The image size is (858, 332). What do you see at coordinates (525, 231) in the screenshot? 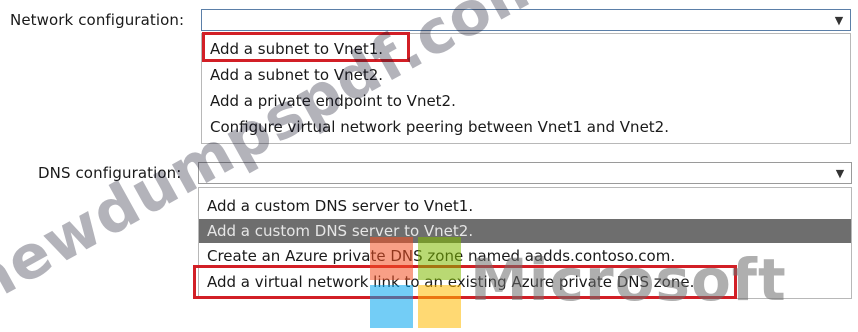
I see `dns-option-custom-server-vnet2: Add a custom DNS server to Vnet2.` at bounding box center [525, 231].